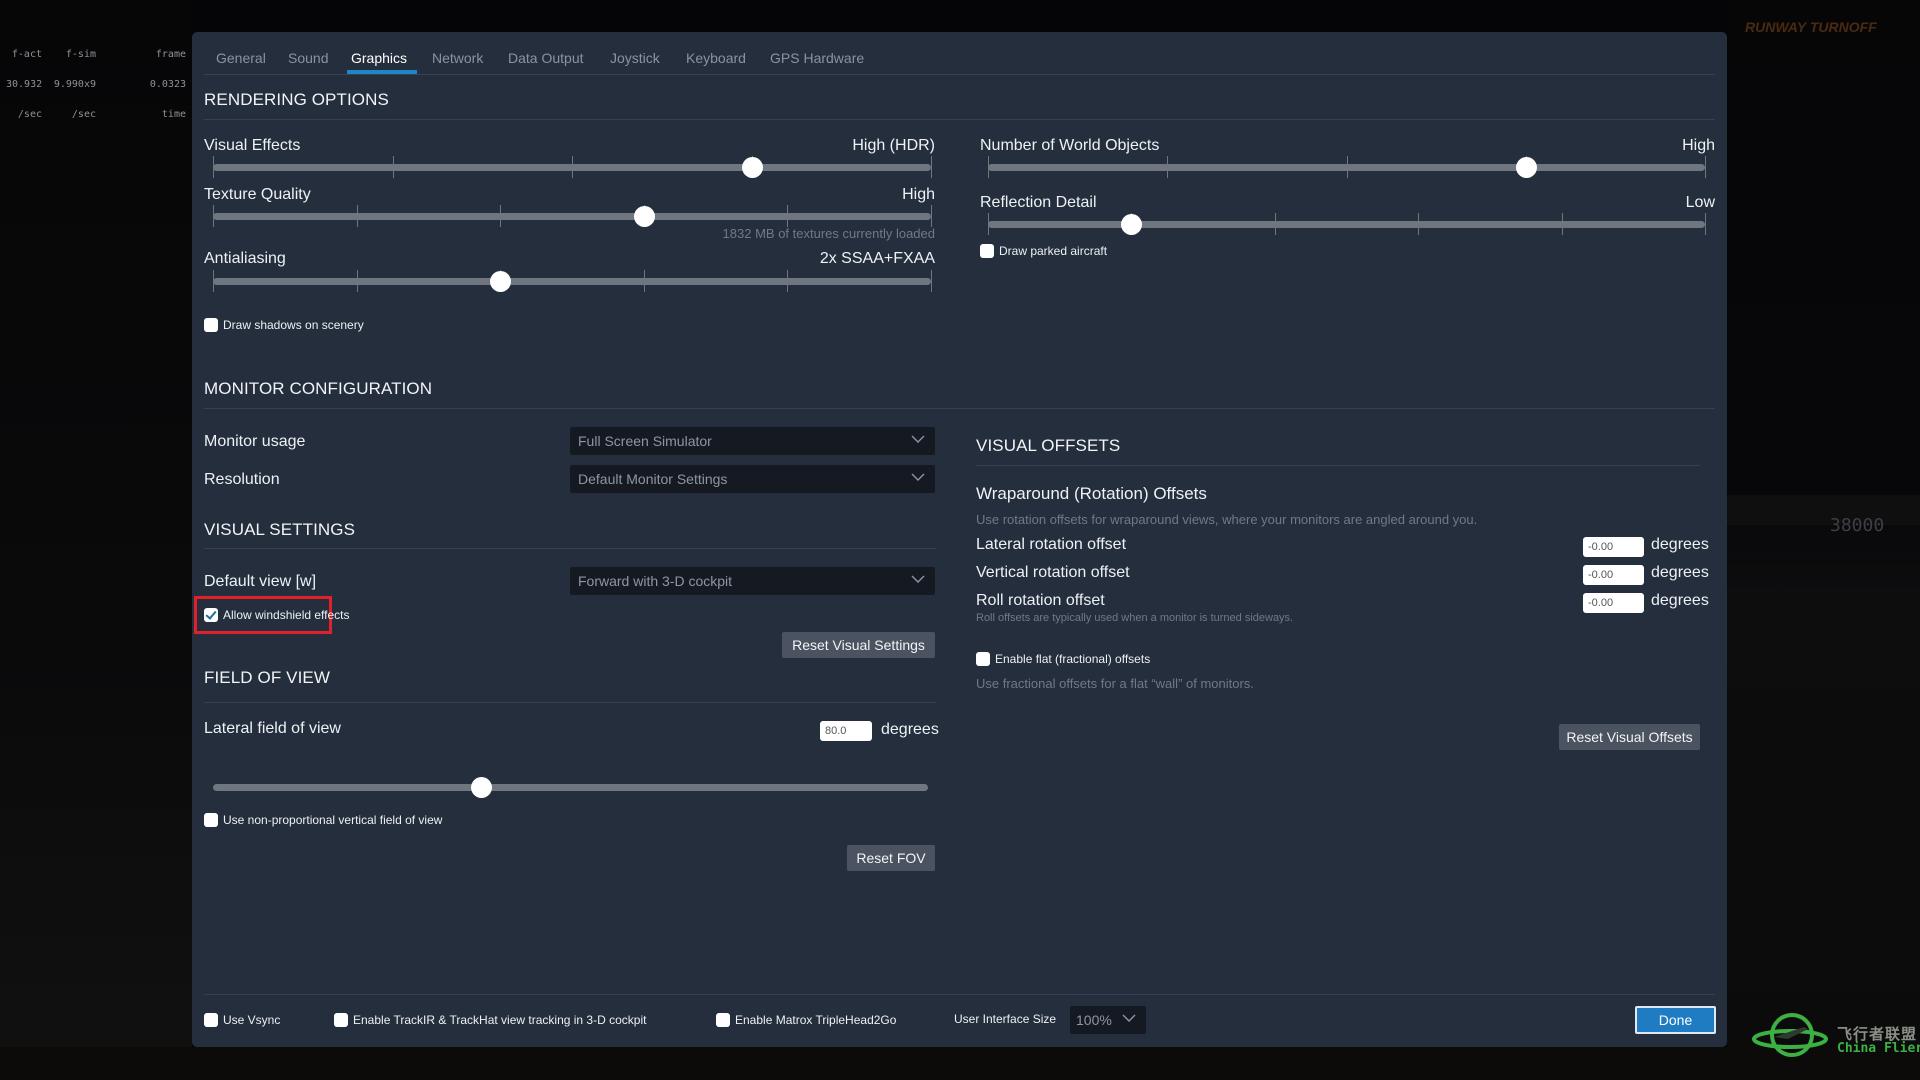 The width and height of the screenshot is (1920, 1080). I want to click on background-cockpit, so click(1823, 540).